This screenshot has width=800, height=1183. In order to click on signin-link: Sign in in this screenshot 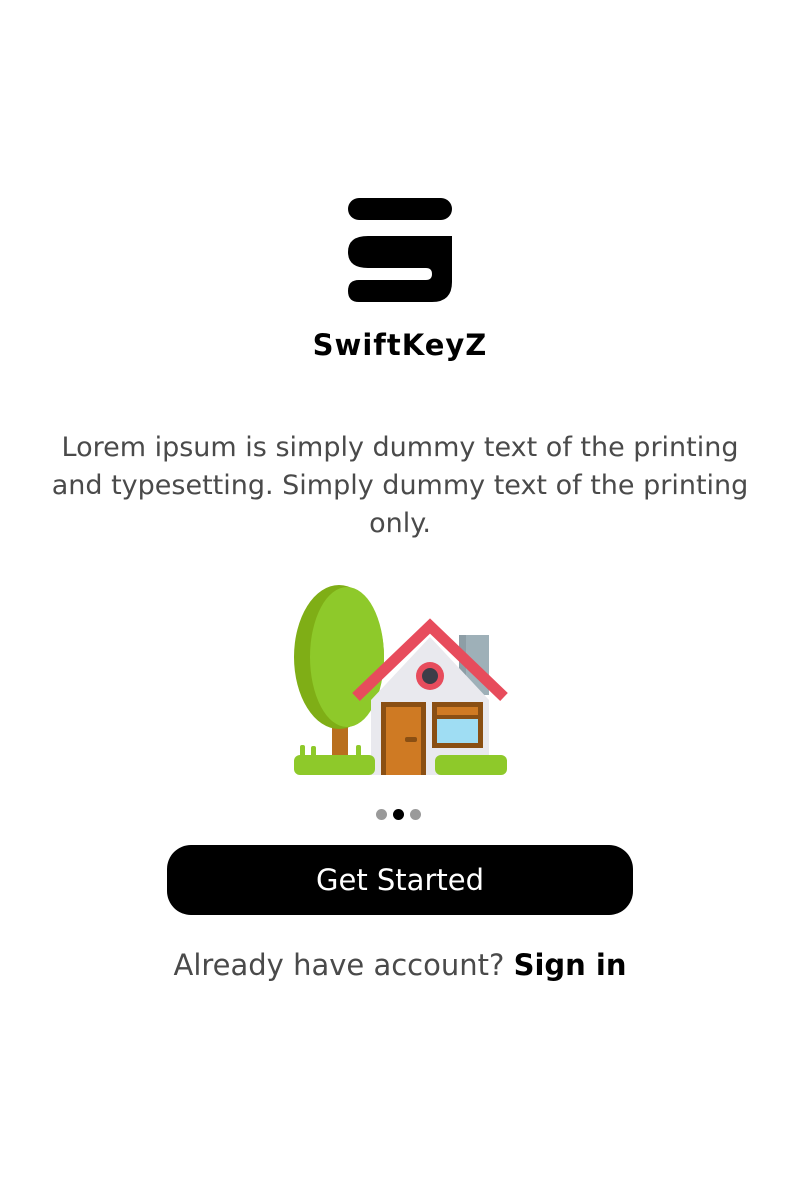, I will do `click(570, 965)`.